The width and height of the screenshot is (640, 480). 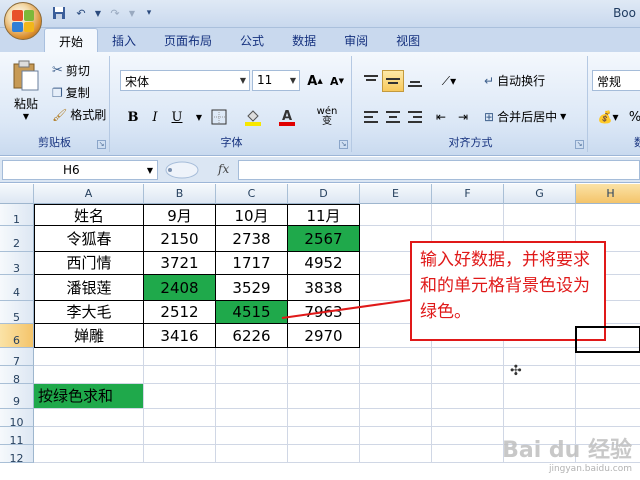 I want to click on callout-pointer, so click(x=346, y=309).